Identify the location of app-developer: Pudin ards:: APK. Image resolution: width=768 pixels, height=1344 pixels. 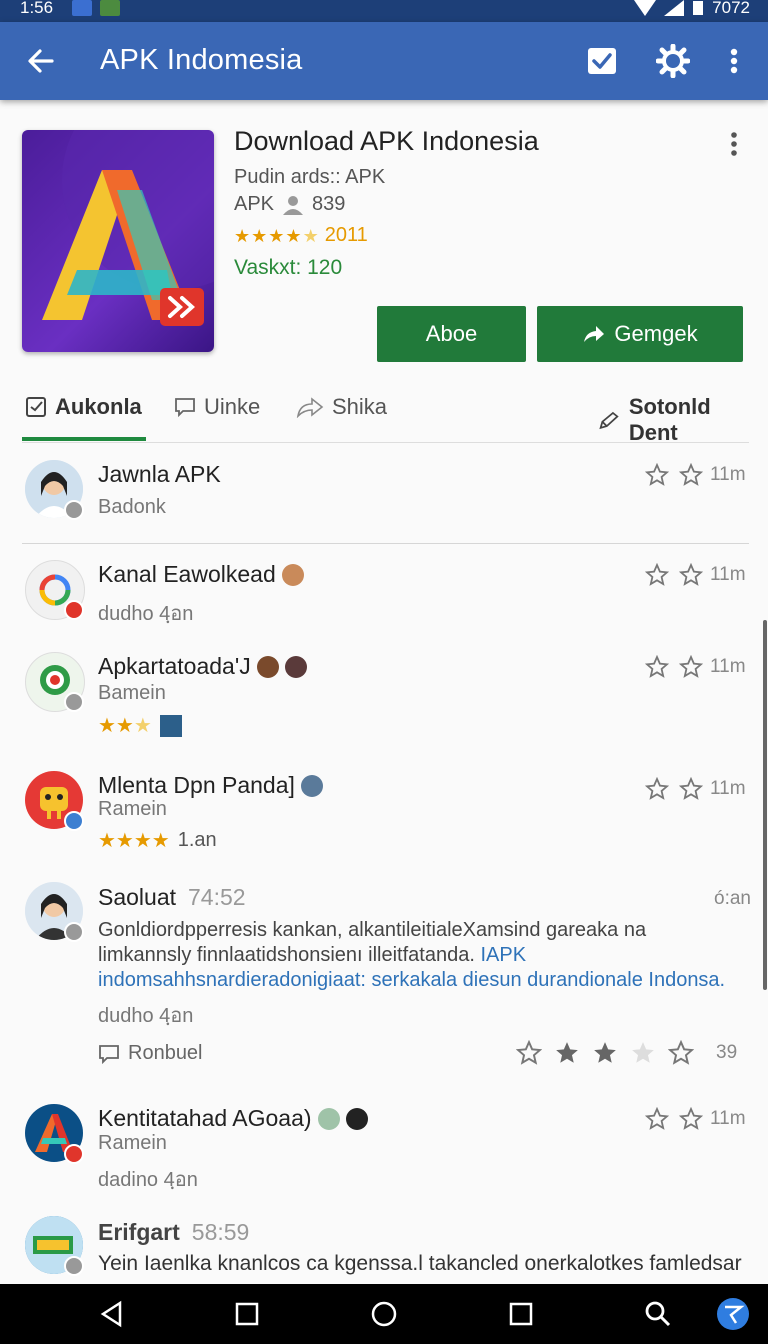
(310, 177).